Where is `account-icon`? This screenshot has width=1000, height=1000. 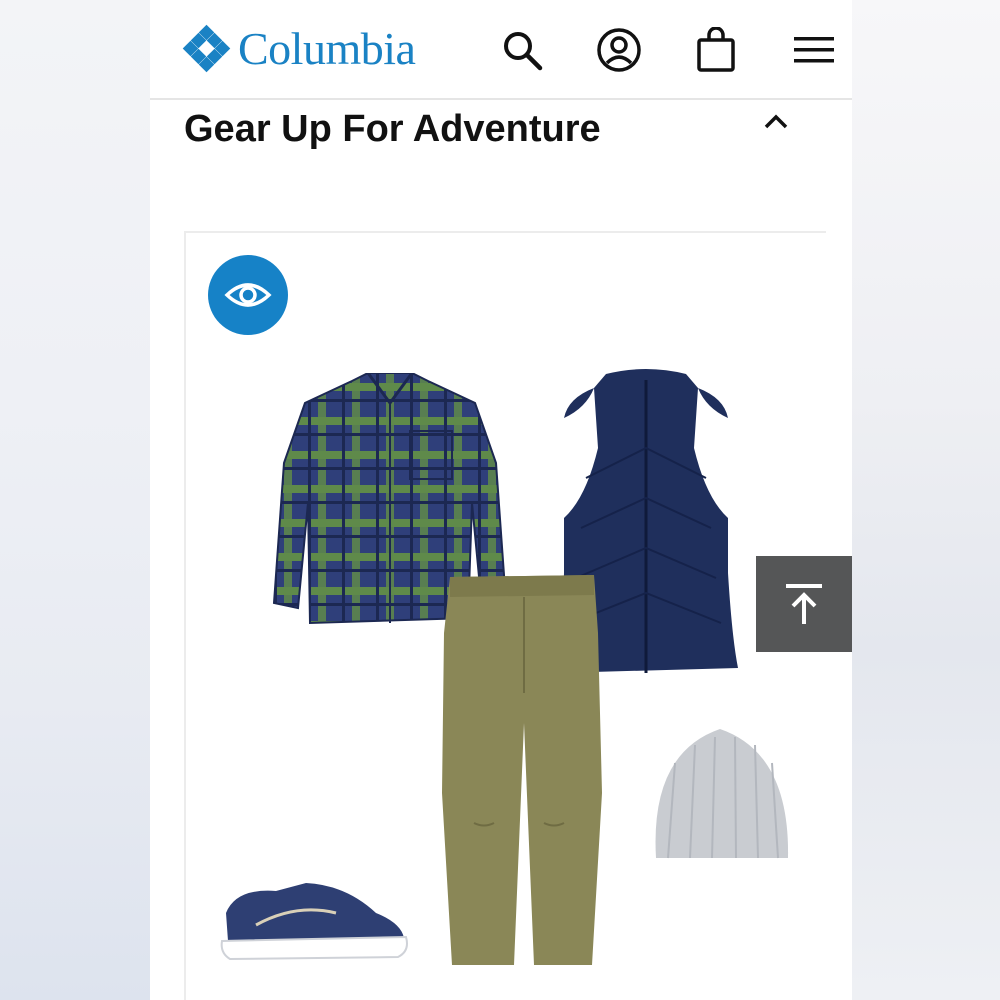 account-icon is located at coordinates (619, 50).